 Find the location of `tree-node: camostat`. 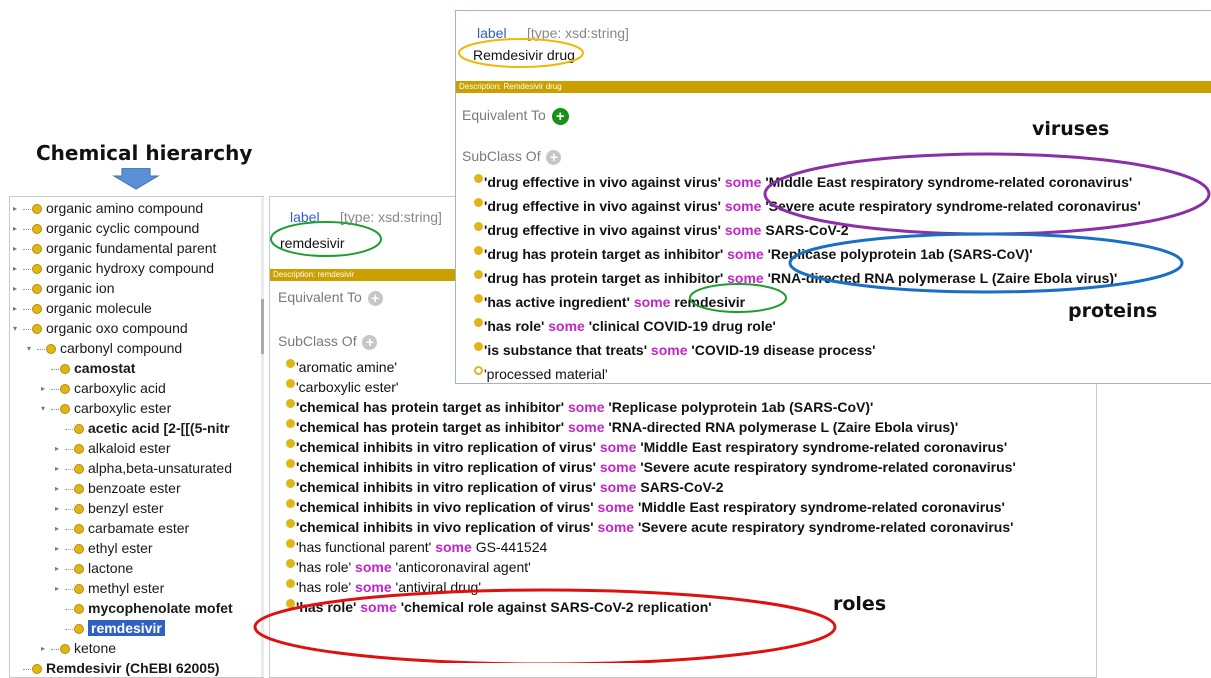

tree-node: camostat is located at coordinates (88, 368).